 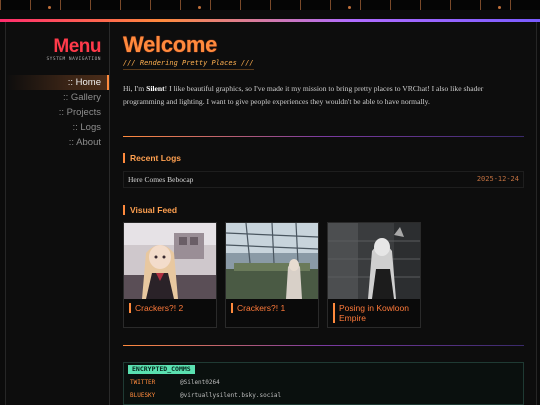 What do you see at coordinates (57, 142) in the screenshot?
I see `sidebar-item-about: :: About` at bounding box center [57, 142].